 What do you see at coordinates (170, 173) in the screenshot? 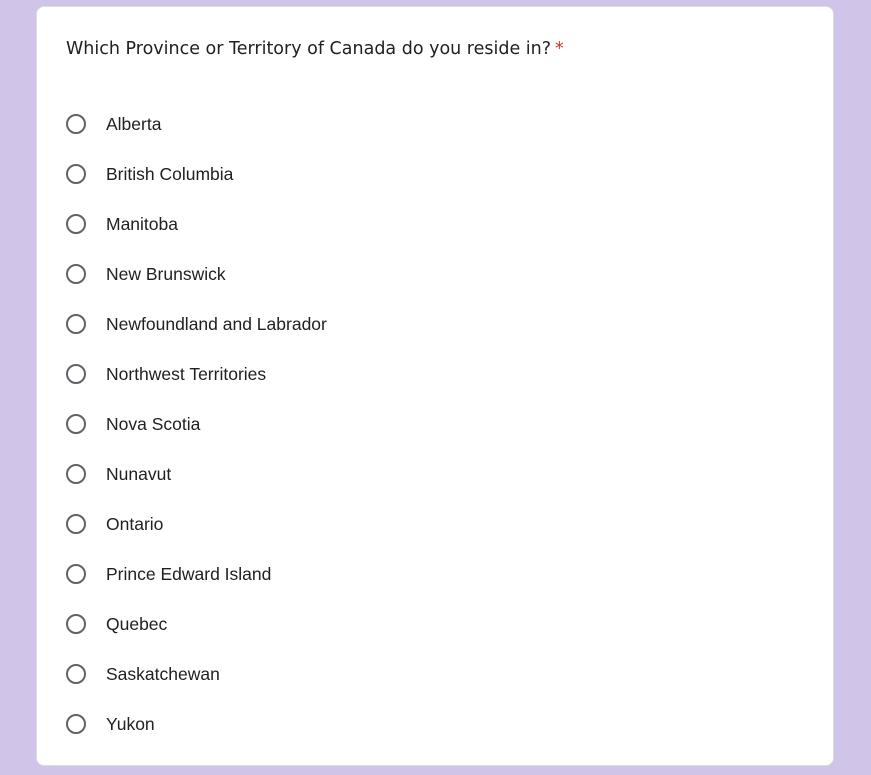
I see `option-label: British Columbia` at bounding box center [170, 173].